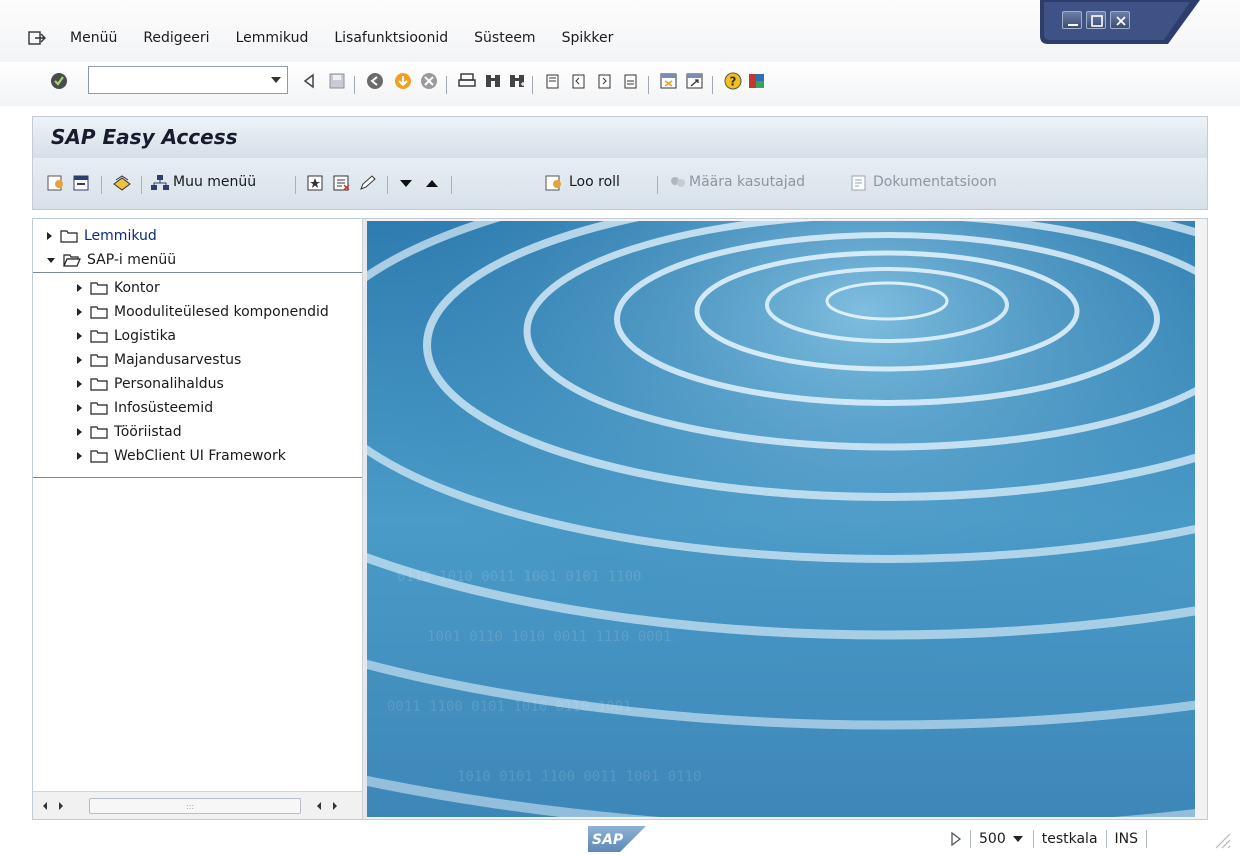 The width and height of the screenshot is (1240, 856). I want to click on status-expand-icon, so click(956, 839).